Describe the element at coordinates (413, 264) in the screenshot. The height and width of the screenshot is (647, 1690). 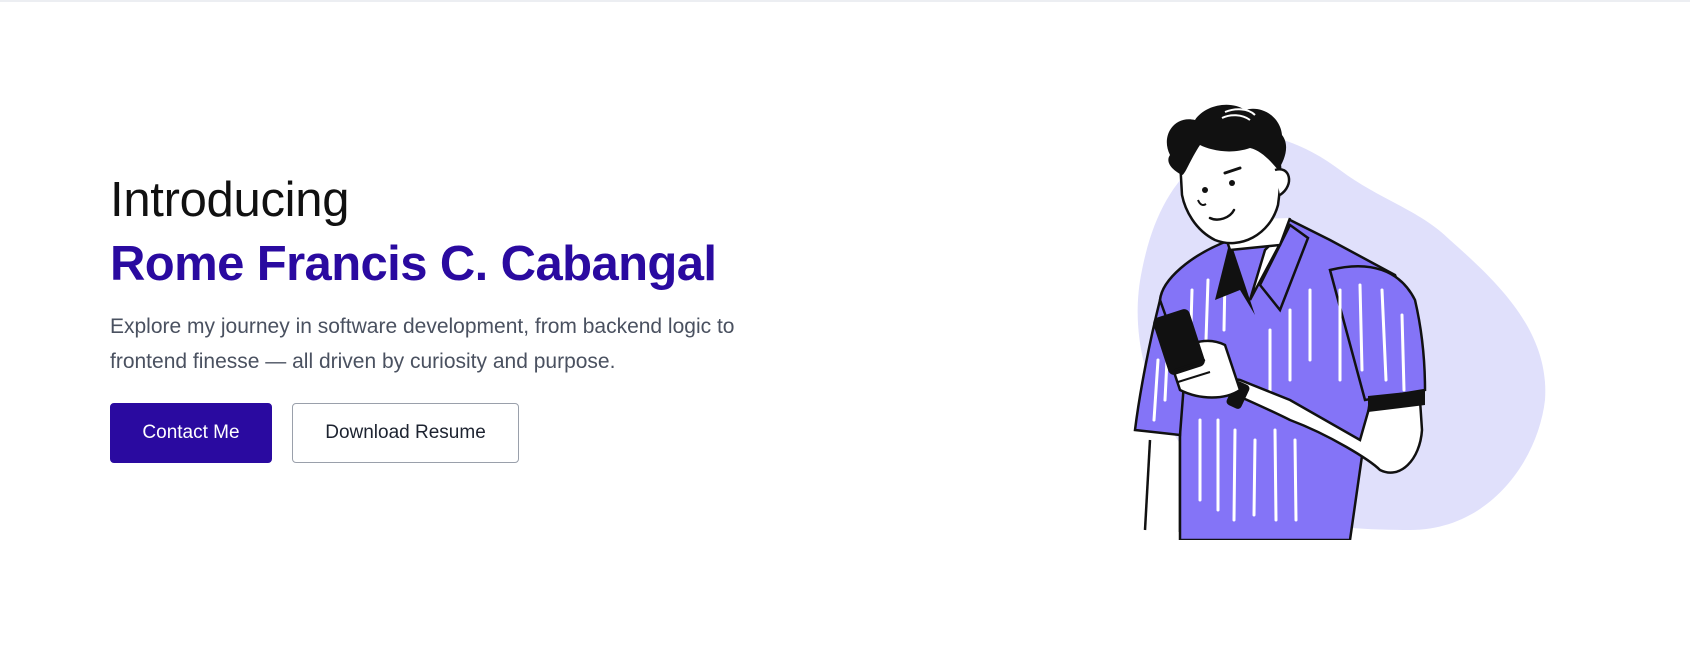
I see `owner-name: Rome Francis C. Cabangal` at that location.